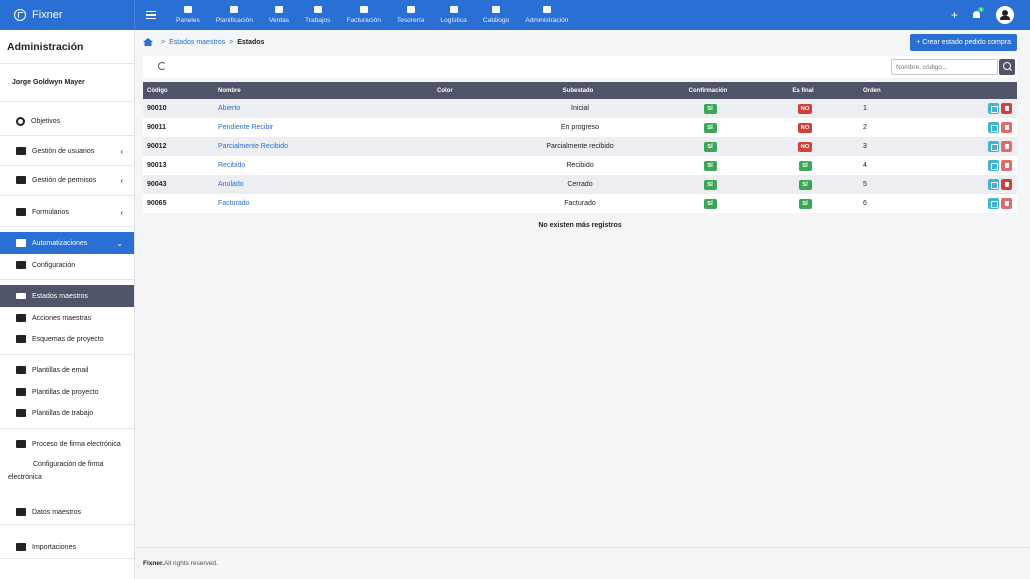 The width and height of the screenshot is (1030, 579). I want to click on nav-administracion: Administración, so click(546, 15).